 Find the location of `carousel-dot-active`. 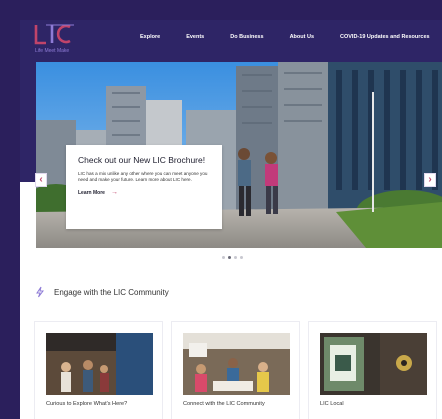

carousel-dot-active is located at coordinates (229, 257).